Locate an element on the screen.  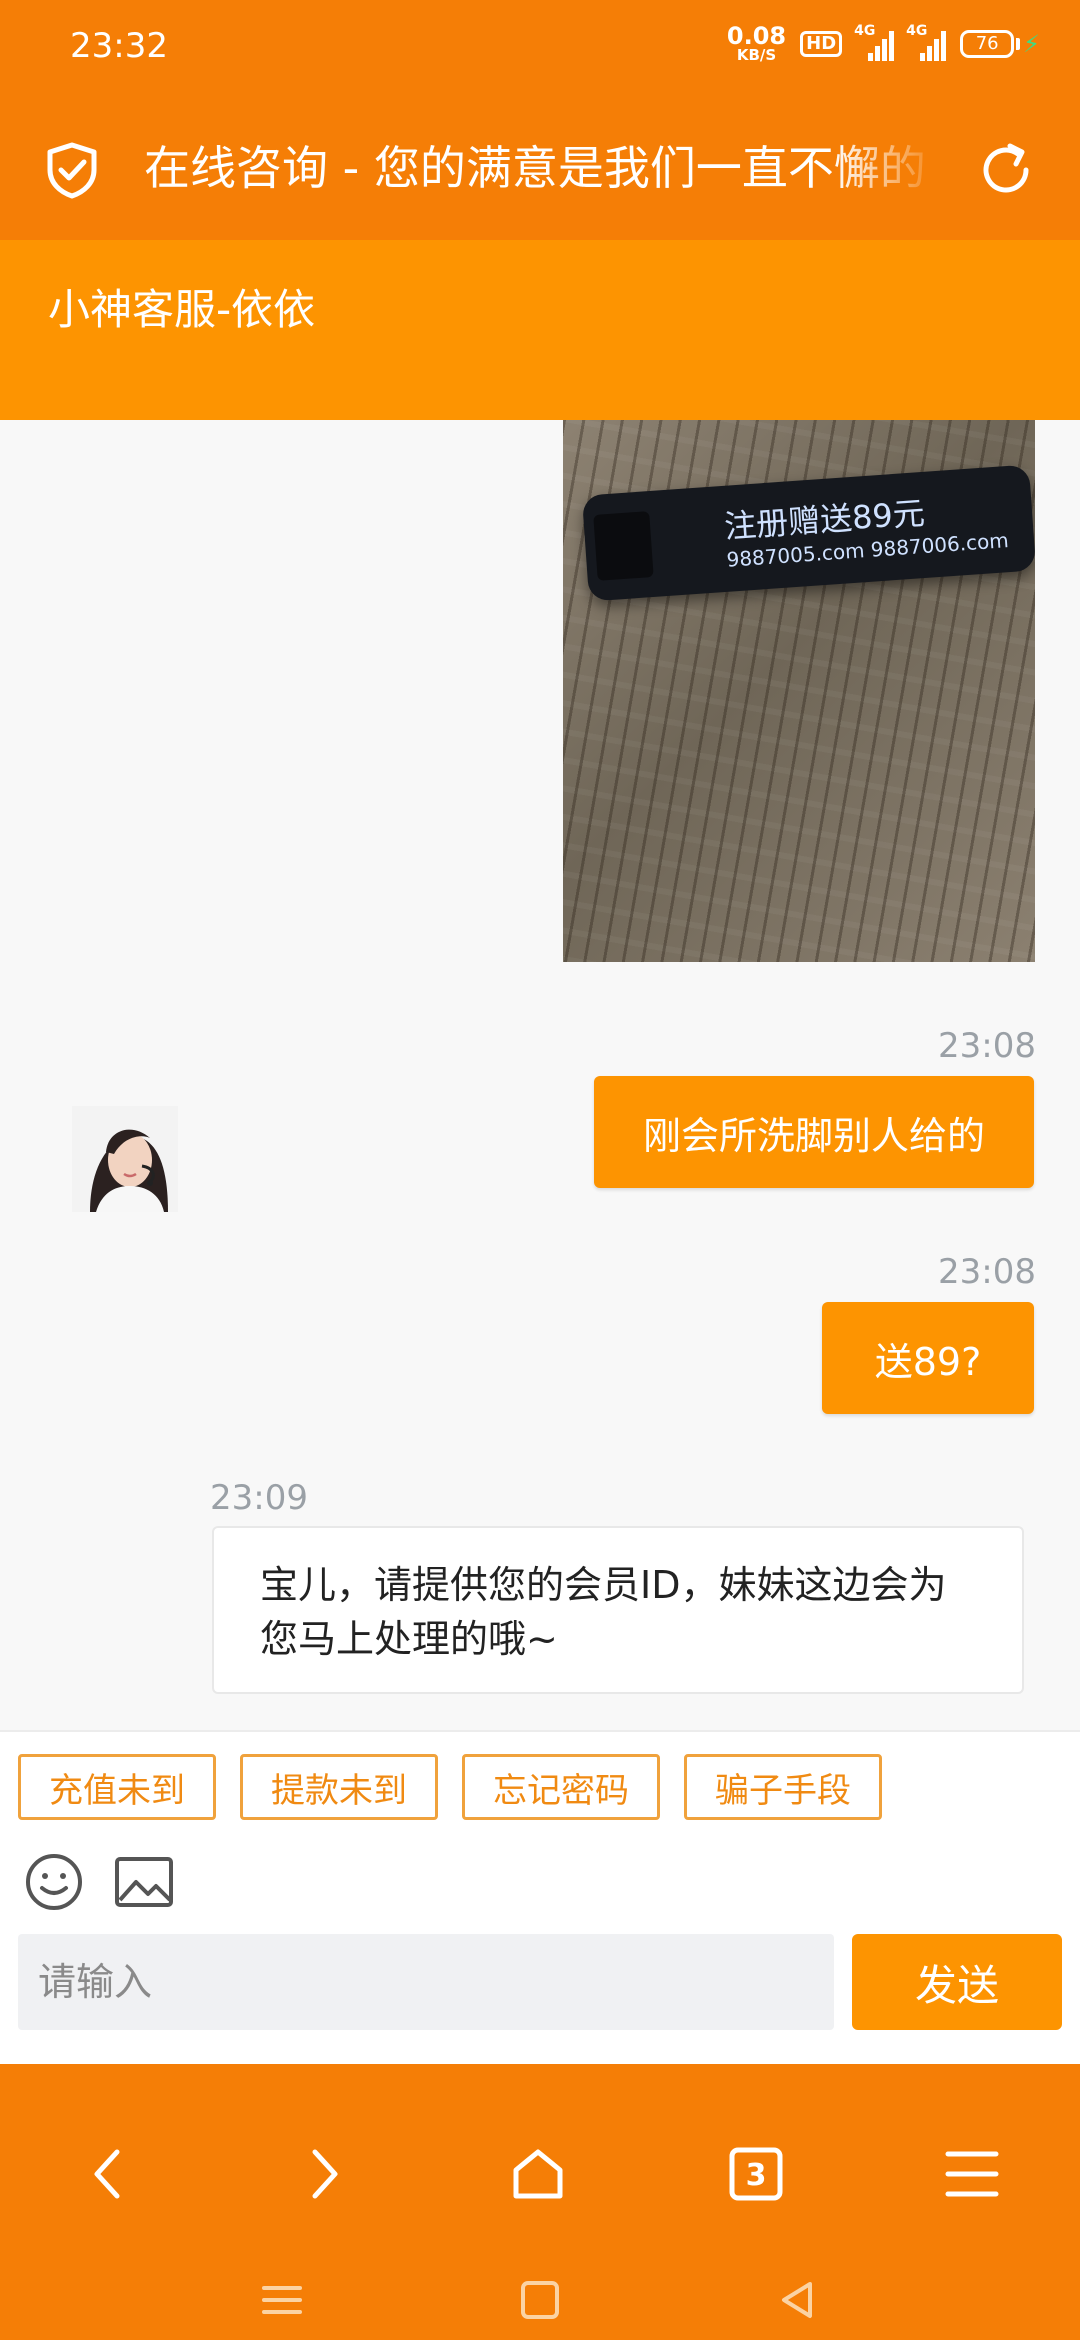
quick-reply-button: 提款未到 is located at coordinates (339, 1787).